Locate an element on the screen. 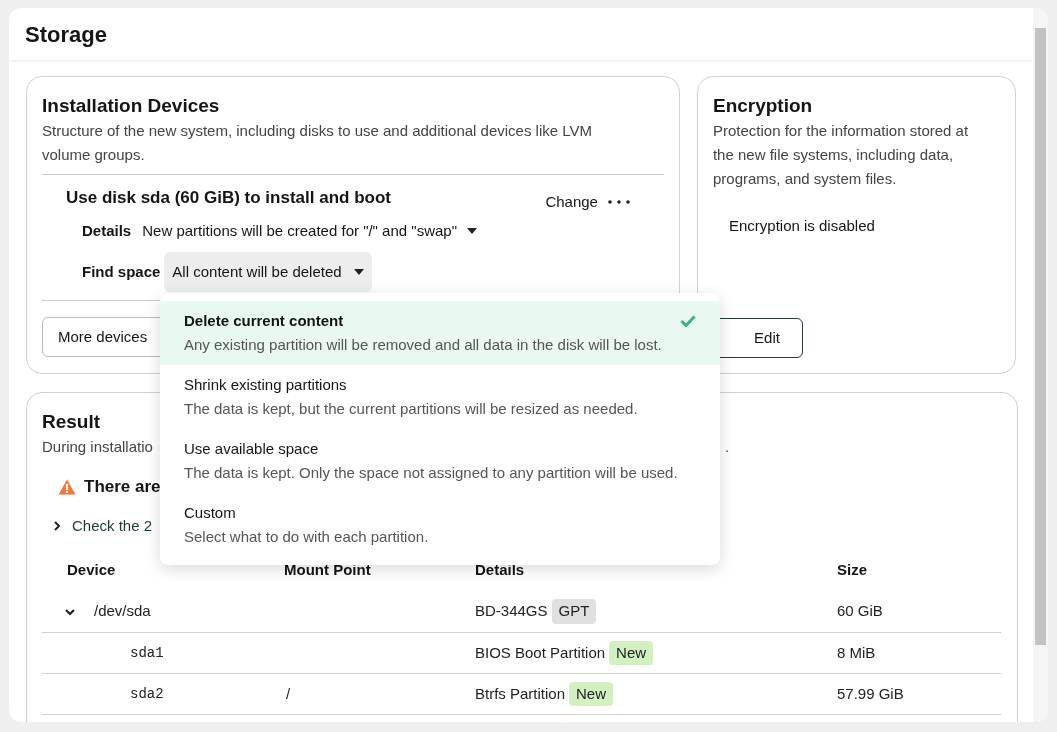 This screenshot has width=1057, height=732. partition-size: 60 GiB is located at coordinates (860, 611).